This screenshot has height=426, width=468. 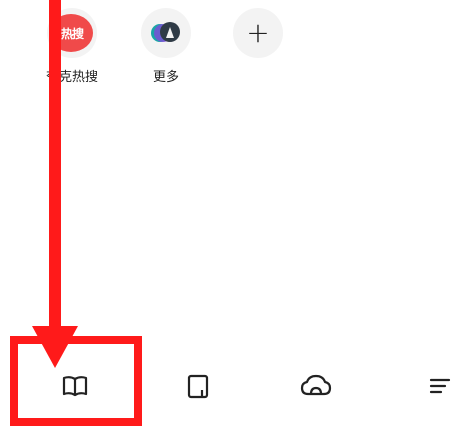 What do you see at coordinates (76, 381) in the screenshot?
I see `annotation-highlight-box` at bounding box center [76, 381].